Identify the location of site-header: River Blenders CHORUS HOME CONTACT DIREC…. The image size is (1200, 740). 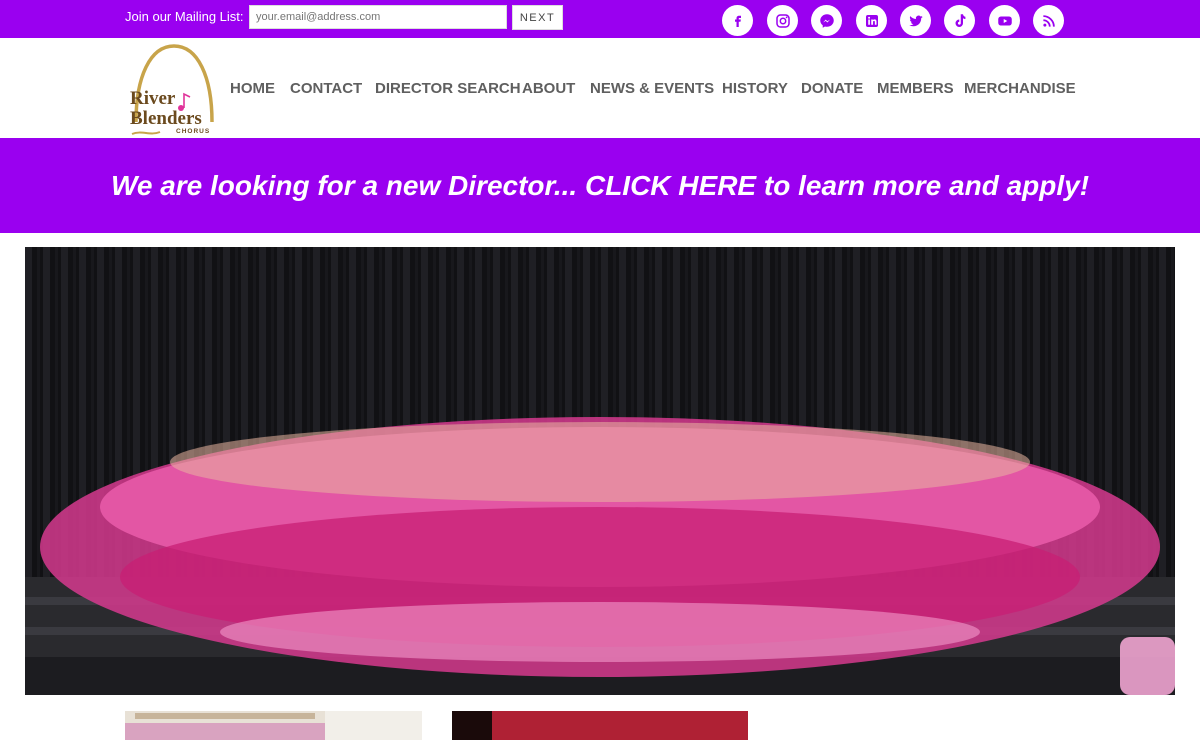
(600, 88).